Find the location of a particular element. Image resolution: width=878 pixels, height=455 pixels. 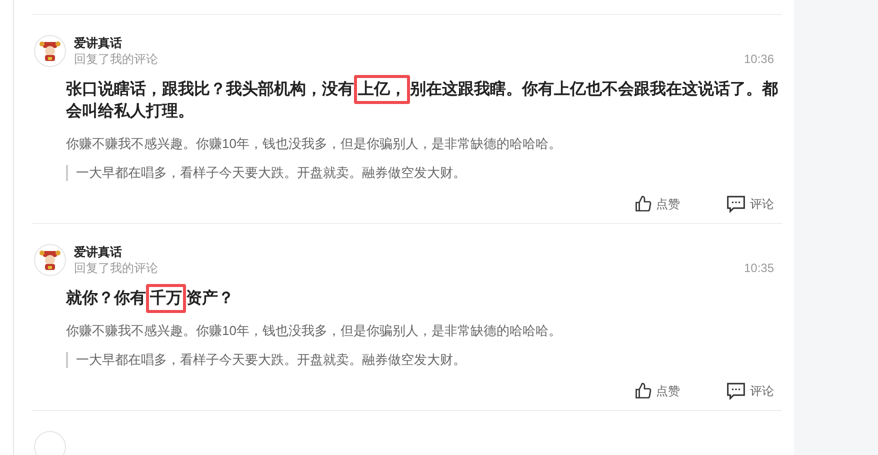

comment-time: 10:35 is located at coordinates (759, 268).